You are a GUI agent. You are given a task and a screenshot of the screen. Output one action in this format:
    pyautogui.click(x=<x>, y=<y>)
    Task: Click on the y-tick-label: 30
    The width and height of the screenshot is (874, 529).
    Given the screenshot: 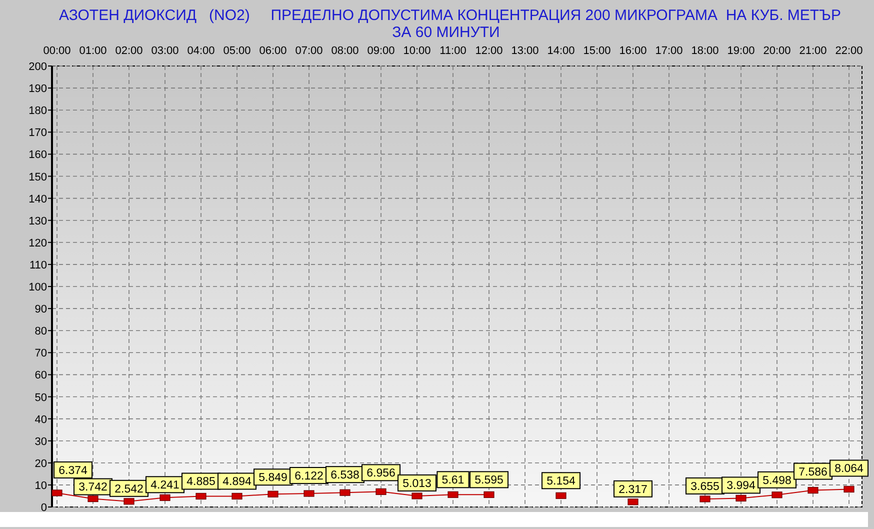 What is the action you would take?
    pyautogui.click(x=40, y=442)
    